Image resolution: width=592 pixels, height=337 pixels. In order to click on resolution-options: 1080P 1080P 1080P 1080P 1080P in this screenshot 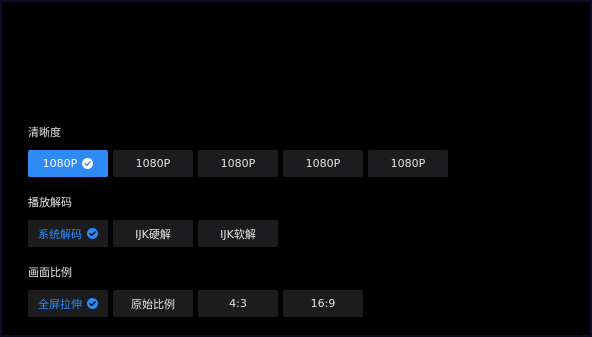, I will do `click(238, 163)`.